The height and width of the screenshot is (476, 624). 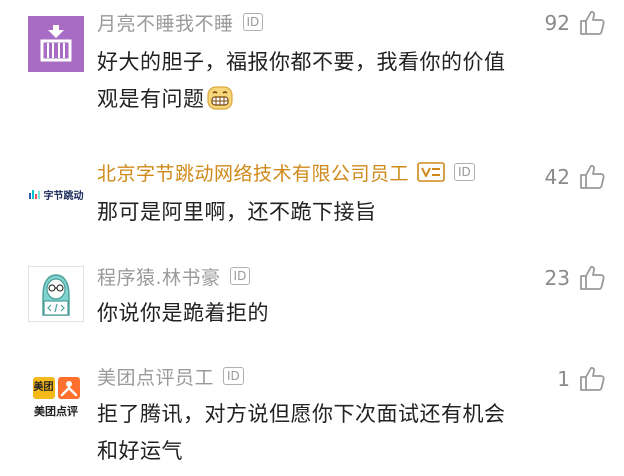 What do you see at coordinates (219, 104) in the screenshot?
I see `grinning-face-icon` at bounding box center [219, 104].